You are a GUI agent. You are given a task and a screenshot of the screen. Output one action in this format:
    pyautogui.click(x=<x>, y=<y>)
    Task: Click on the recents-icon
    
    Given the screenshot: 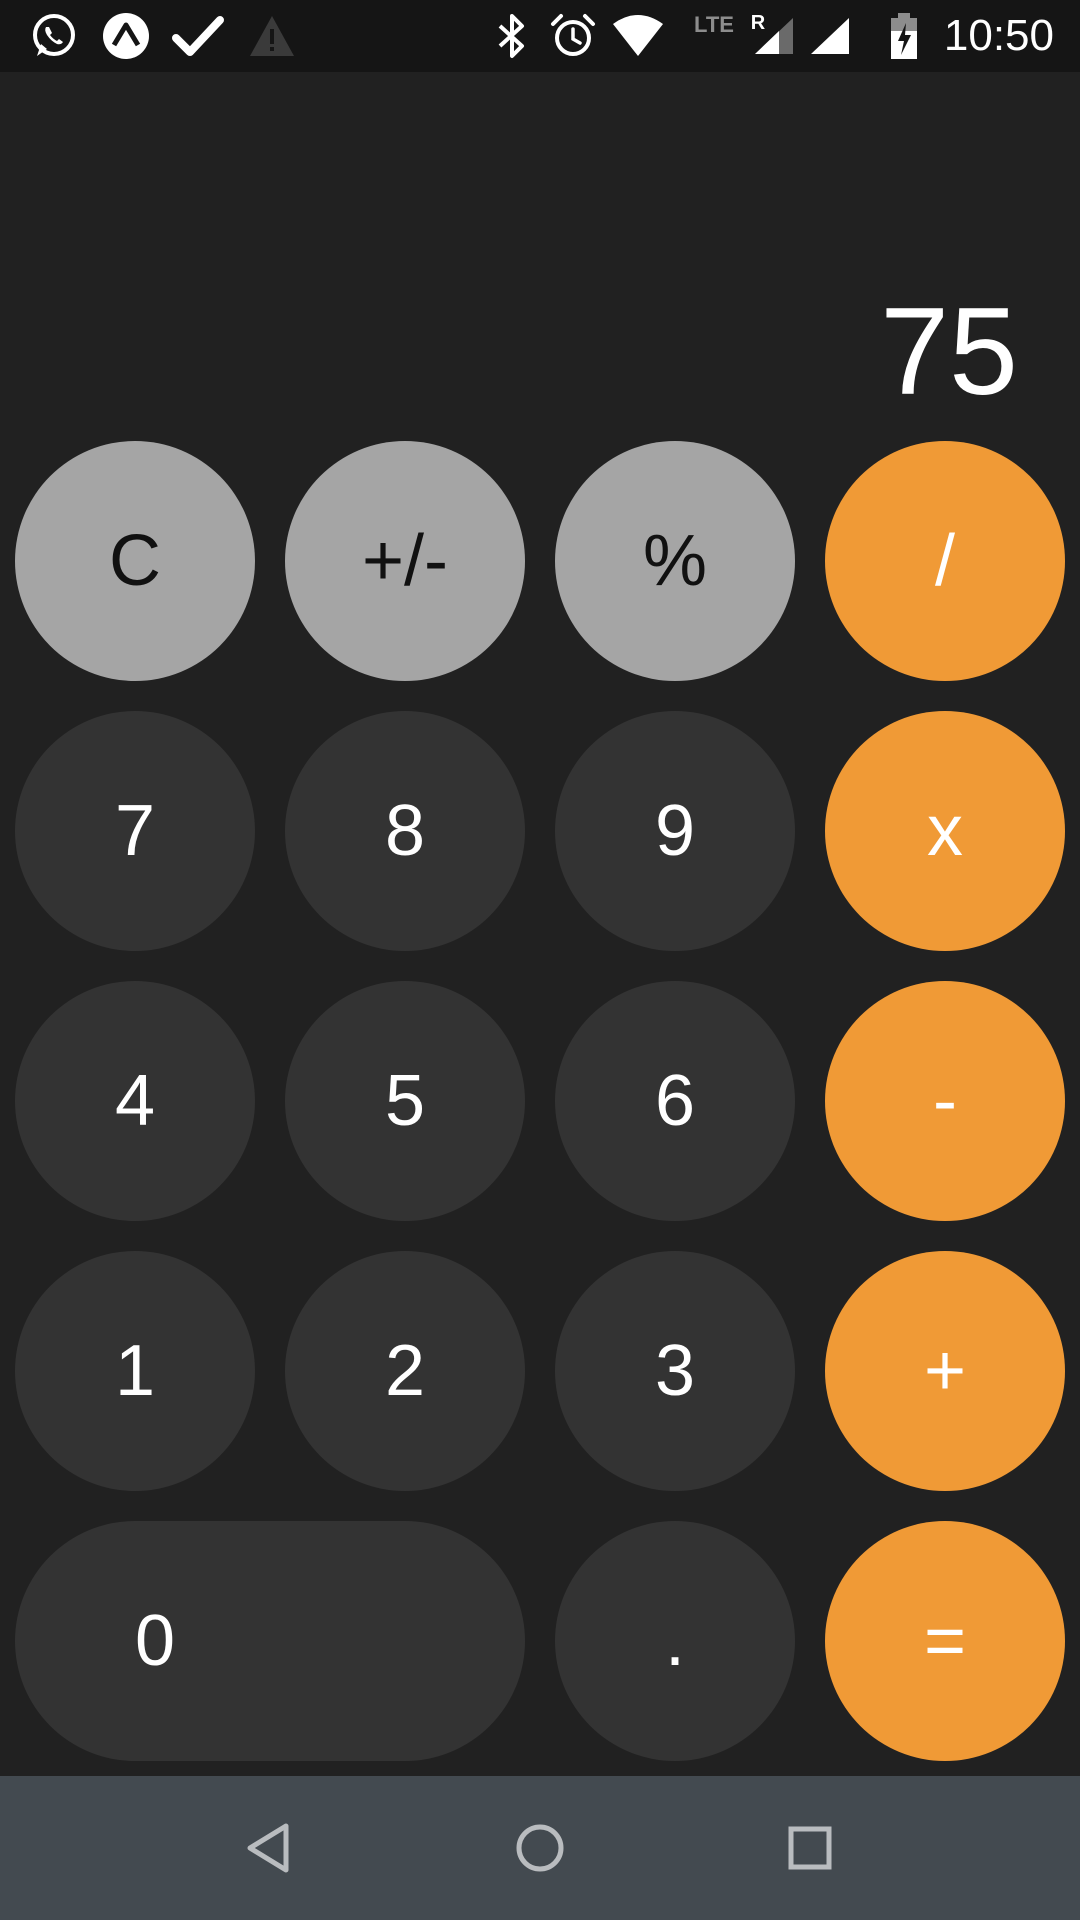 What is the action you would take?
    pyautogui.click(x=810, y=1848)
    